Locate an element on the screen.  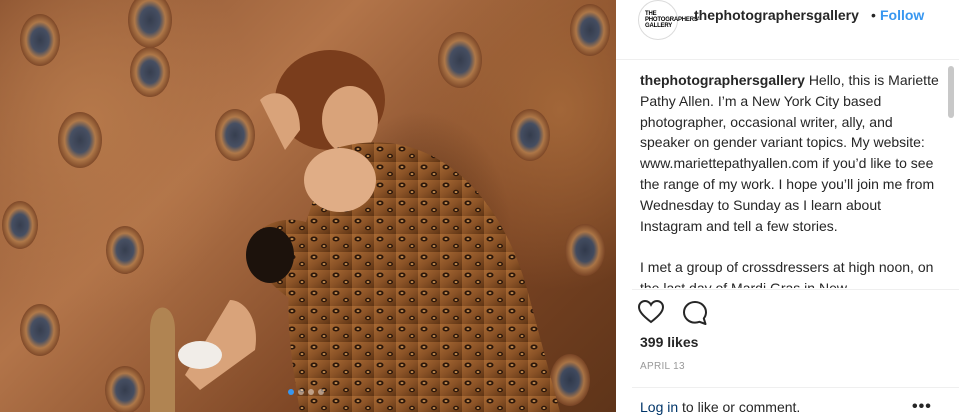
header-username-link: thephotographersgallery is located at coordinates (776, 15).